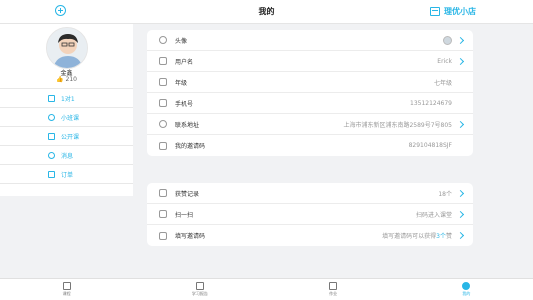  What do you see at coordinates (51, 136) in the screenshot?
I see `broadcast-icon` at bounding box center [51, 136].